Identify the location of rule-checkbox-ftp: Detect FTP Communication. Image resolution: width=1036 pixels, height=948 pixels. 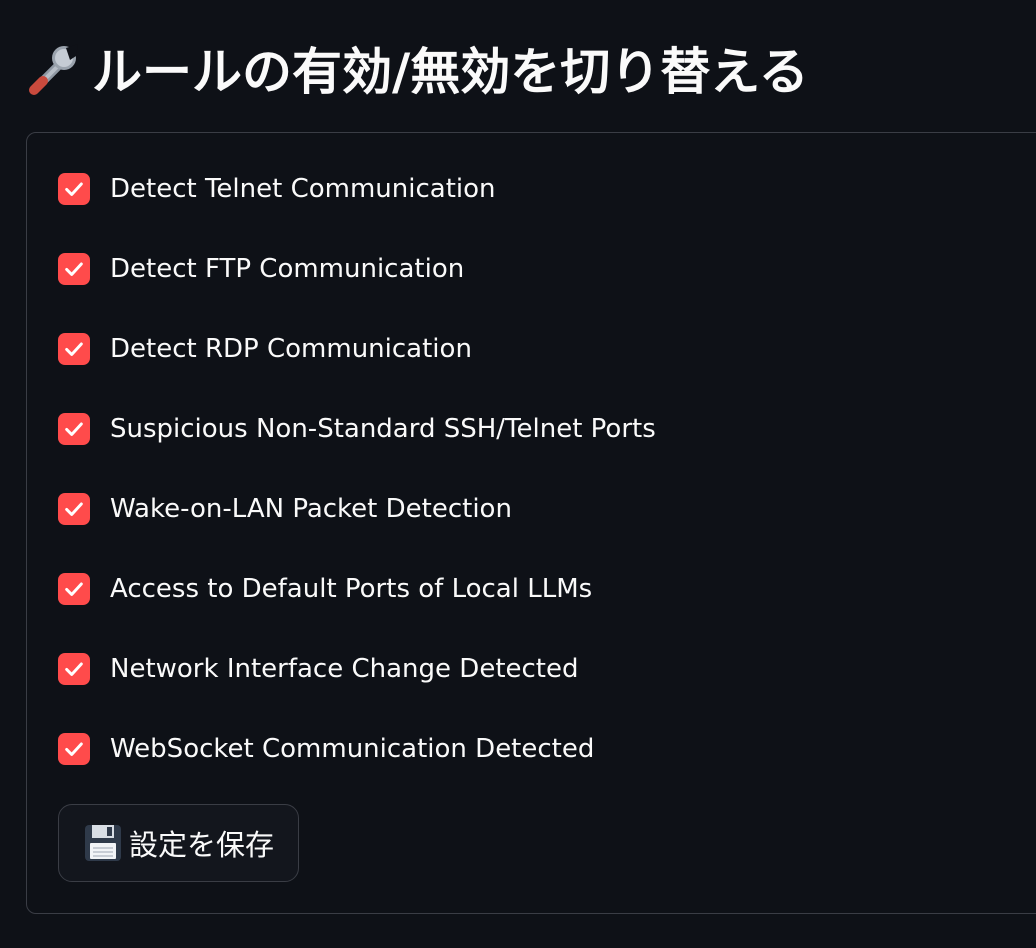
(261, 269).